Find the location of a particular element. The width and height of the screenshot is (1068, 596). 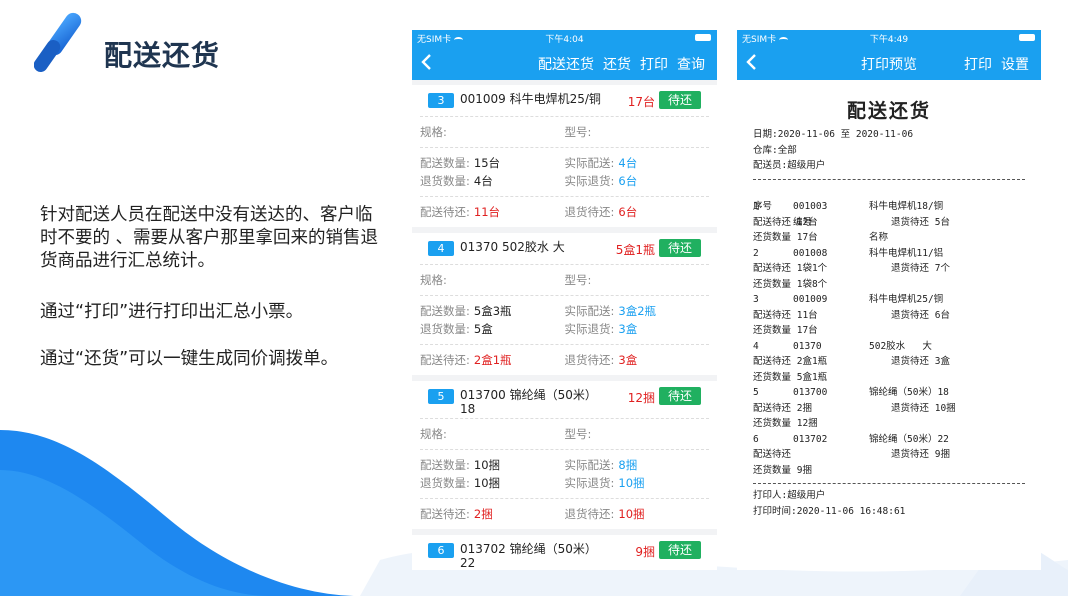

deliver-qty-value: 15台 is located at coordinates (487, 163).